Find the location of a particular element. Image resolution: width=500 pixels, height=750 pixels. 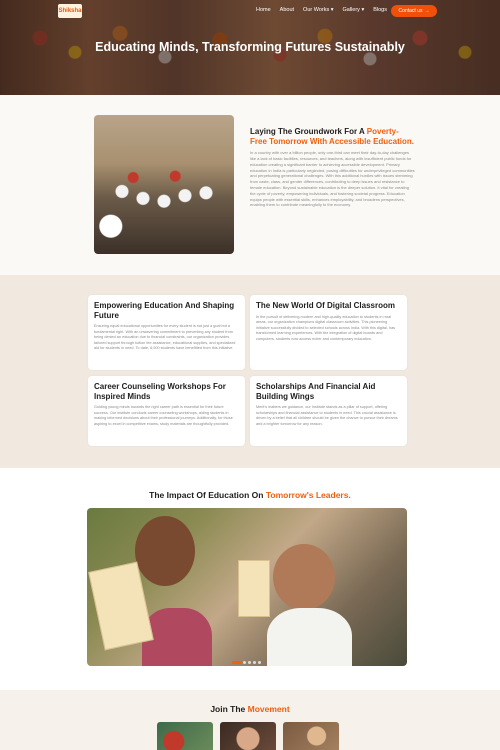

carousel-indicators is located at coordinates (246, 662).